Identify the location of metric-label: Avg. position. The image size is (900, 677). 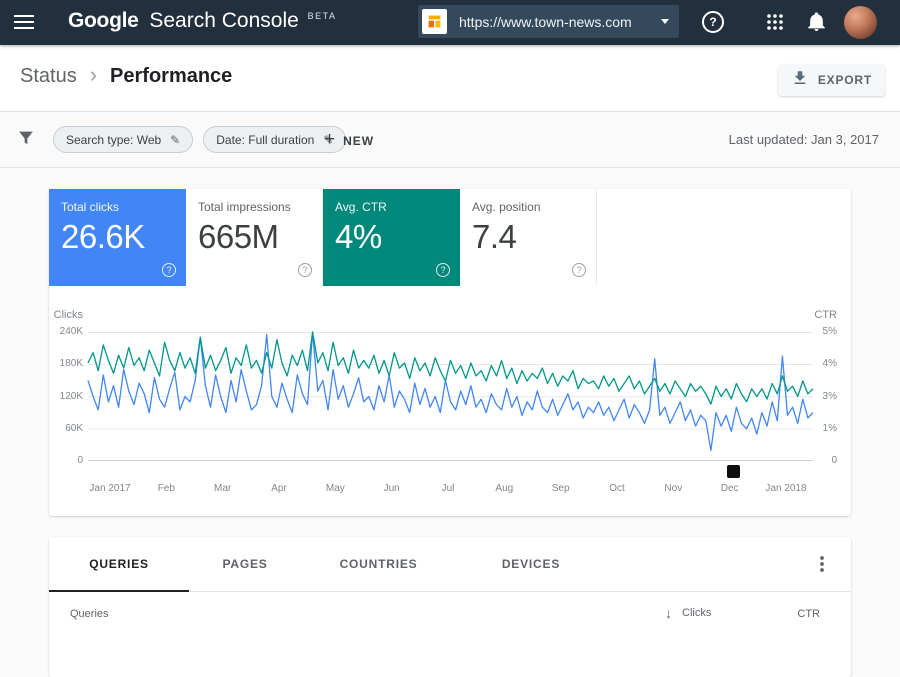
(506, 207).